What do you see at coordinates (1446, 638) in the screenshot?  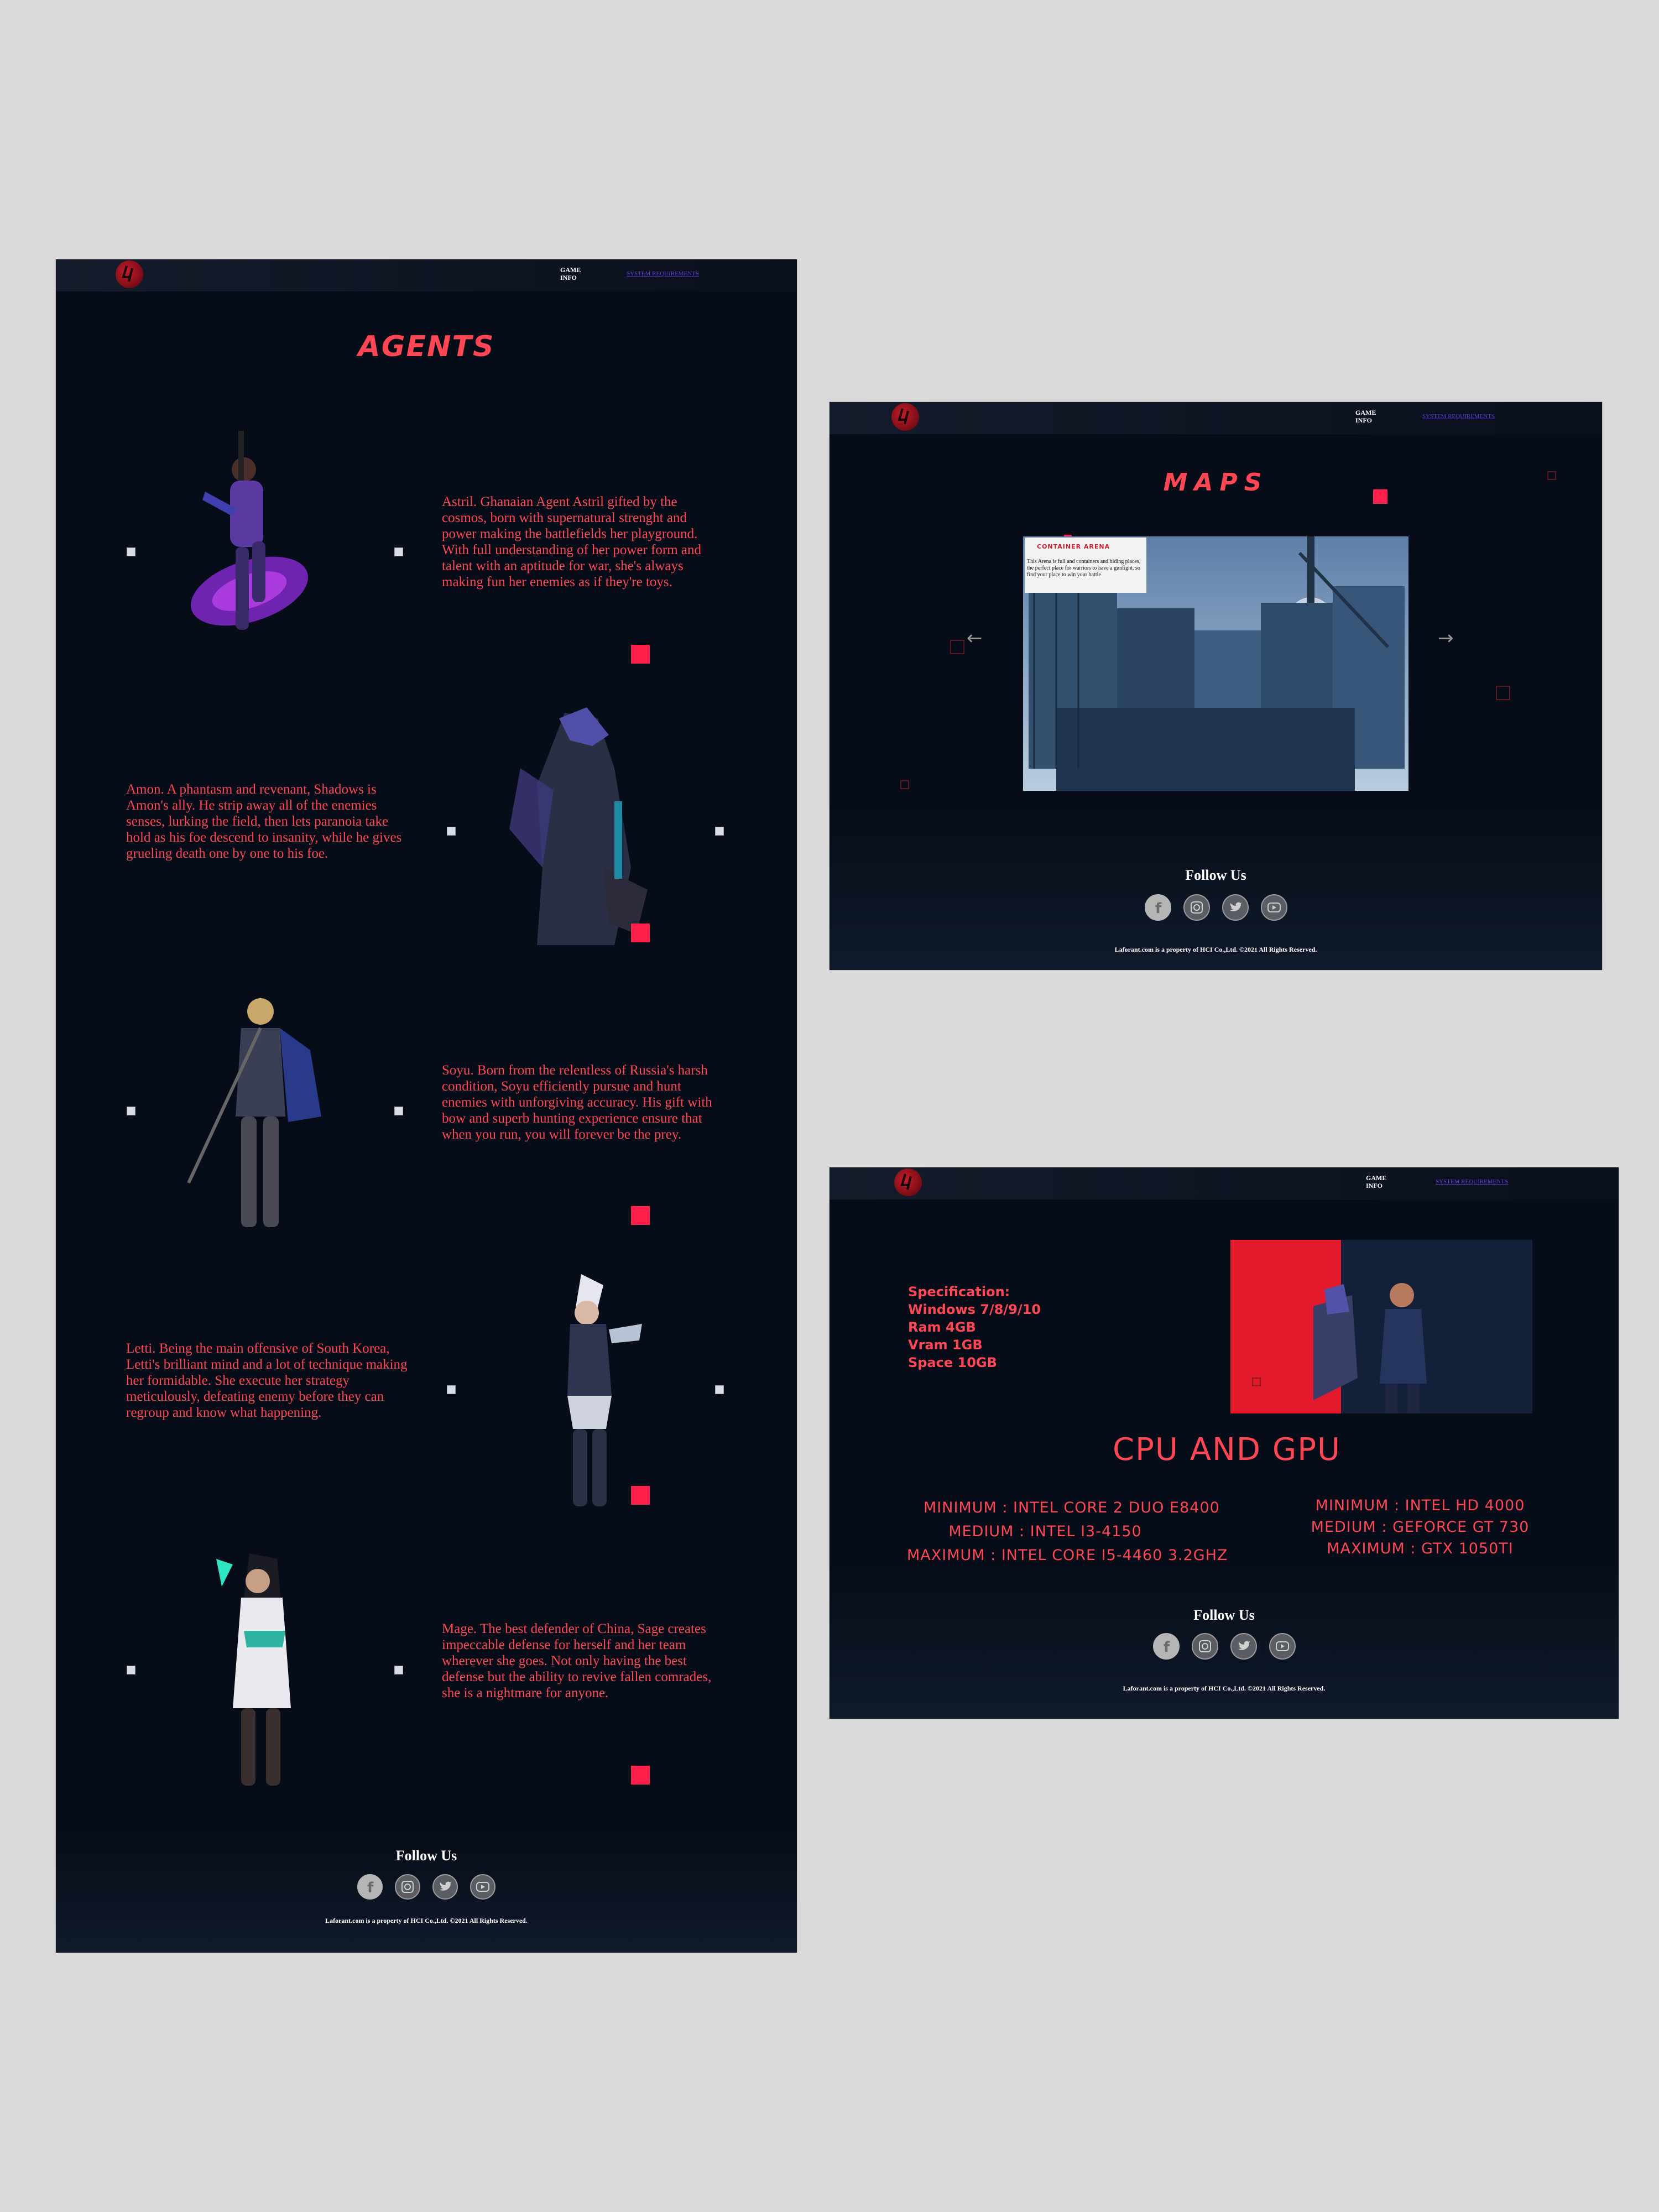 I see `next-arrow-icon: →` at bounding box center [1446, 638].